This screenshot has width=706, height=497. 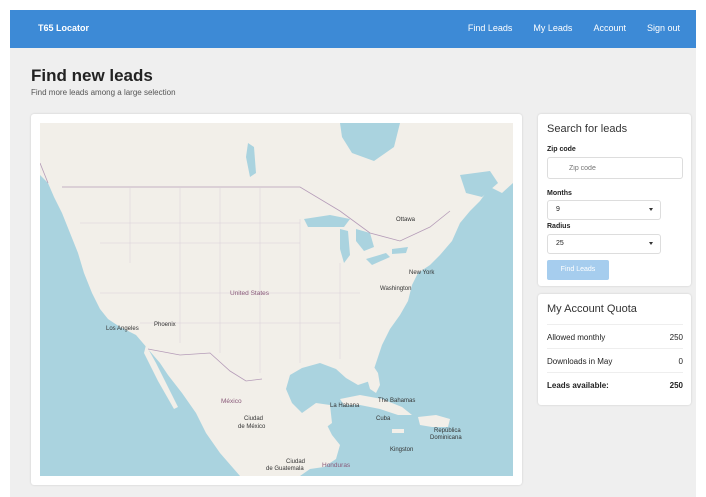 What do you see at coordinates (398, 431) in the screenshot?
I see `map-land-jamaica` at bounding box center [398, 431].